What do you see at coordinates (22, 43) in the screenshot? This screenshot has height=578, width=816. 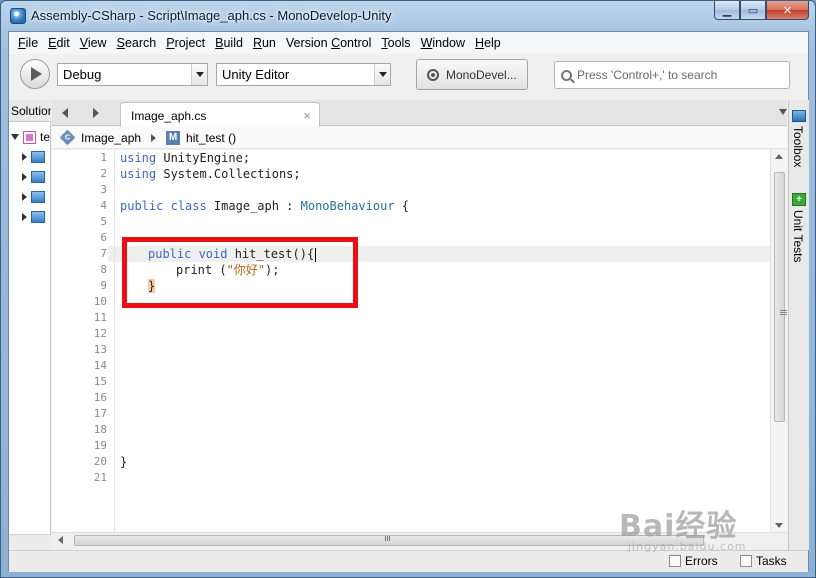 I see `menu-item-label: F` at bounding box center [22, 43].